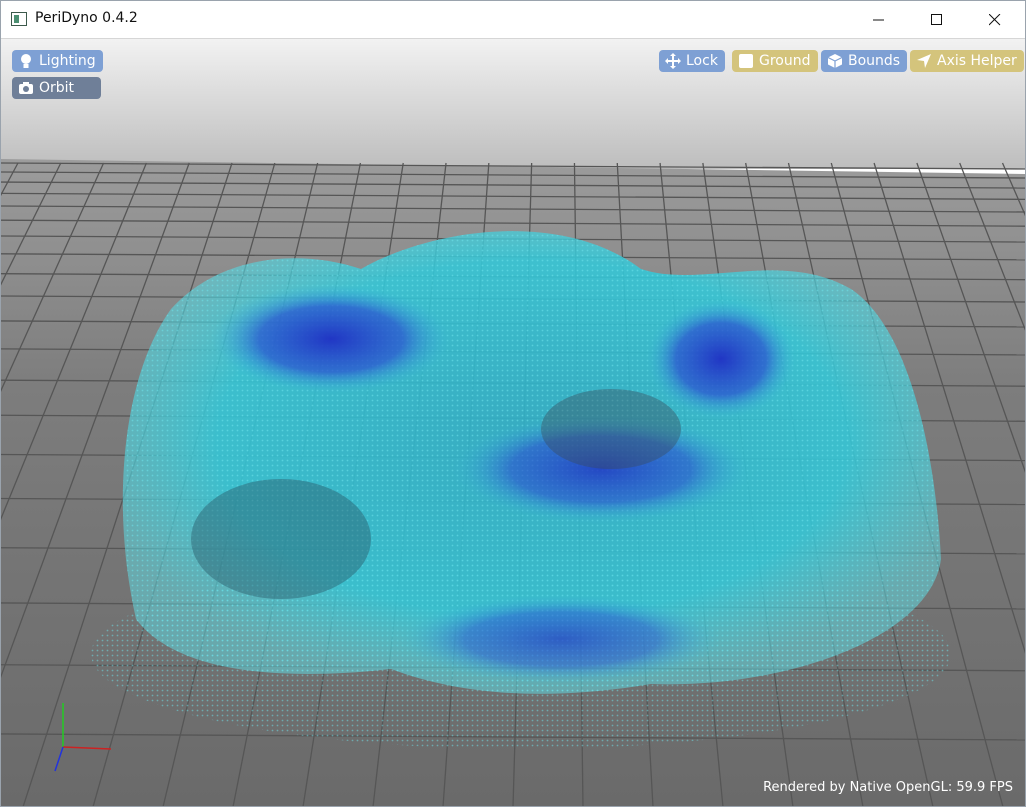 This screenshot has height=807, width=1026. What do you see at coordinates (702, 61) in the screenshot?
I see `lock-label: Lock` at bounding box center [702, 61].